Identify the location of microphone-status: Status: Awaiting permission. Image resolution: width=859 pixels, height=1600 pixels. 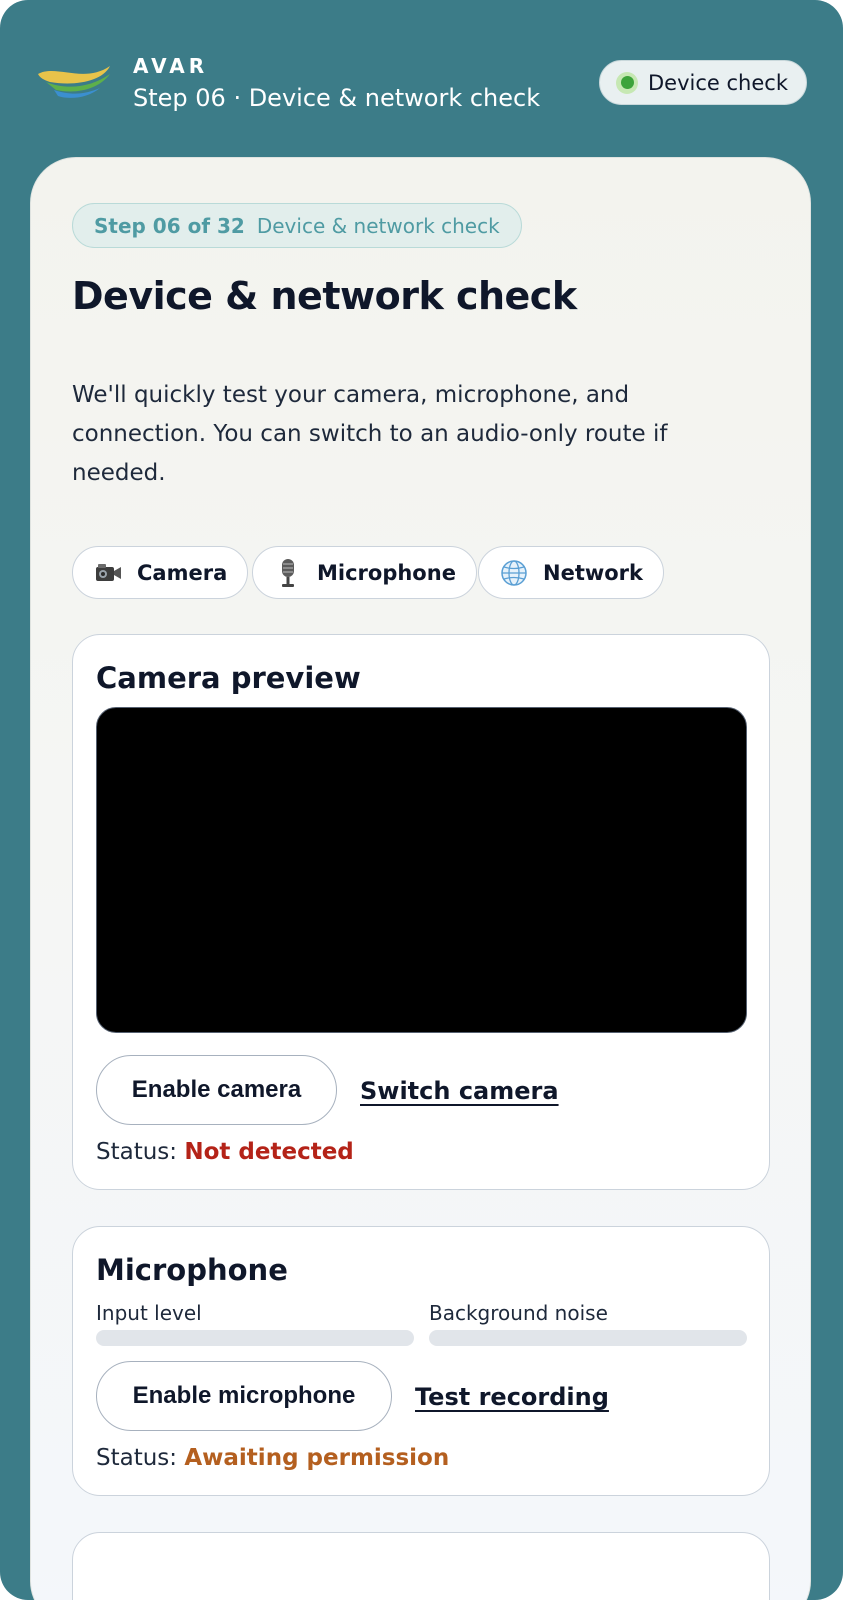
(272, 1458).